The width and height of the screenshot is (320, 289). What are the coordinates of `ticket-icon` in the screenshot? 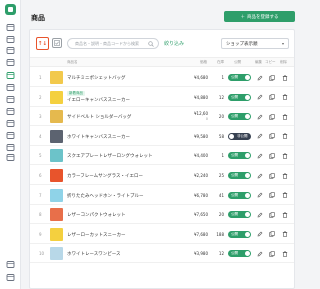 It's located at (10, 157).